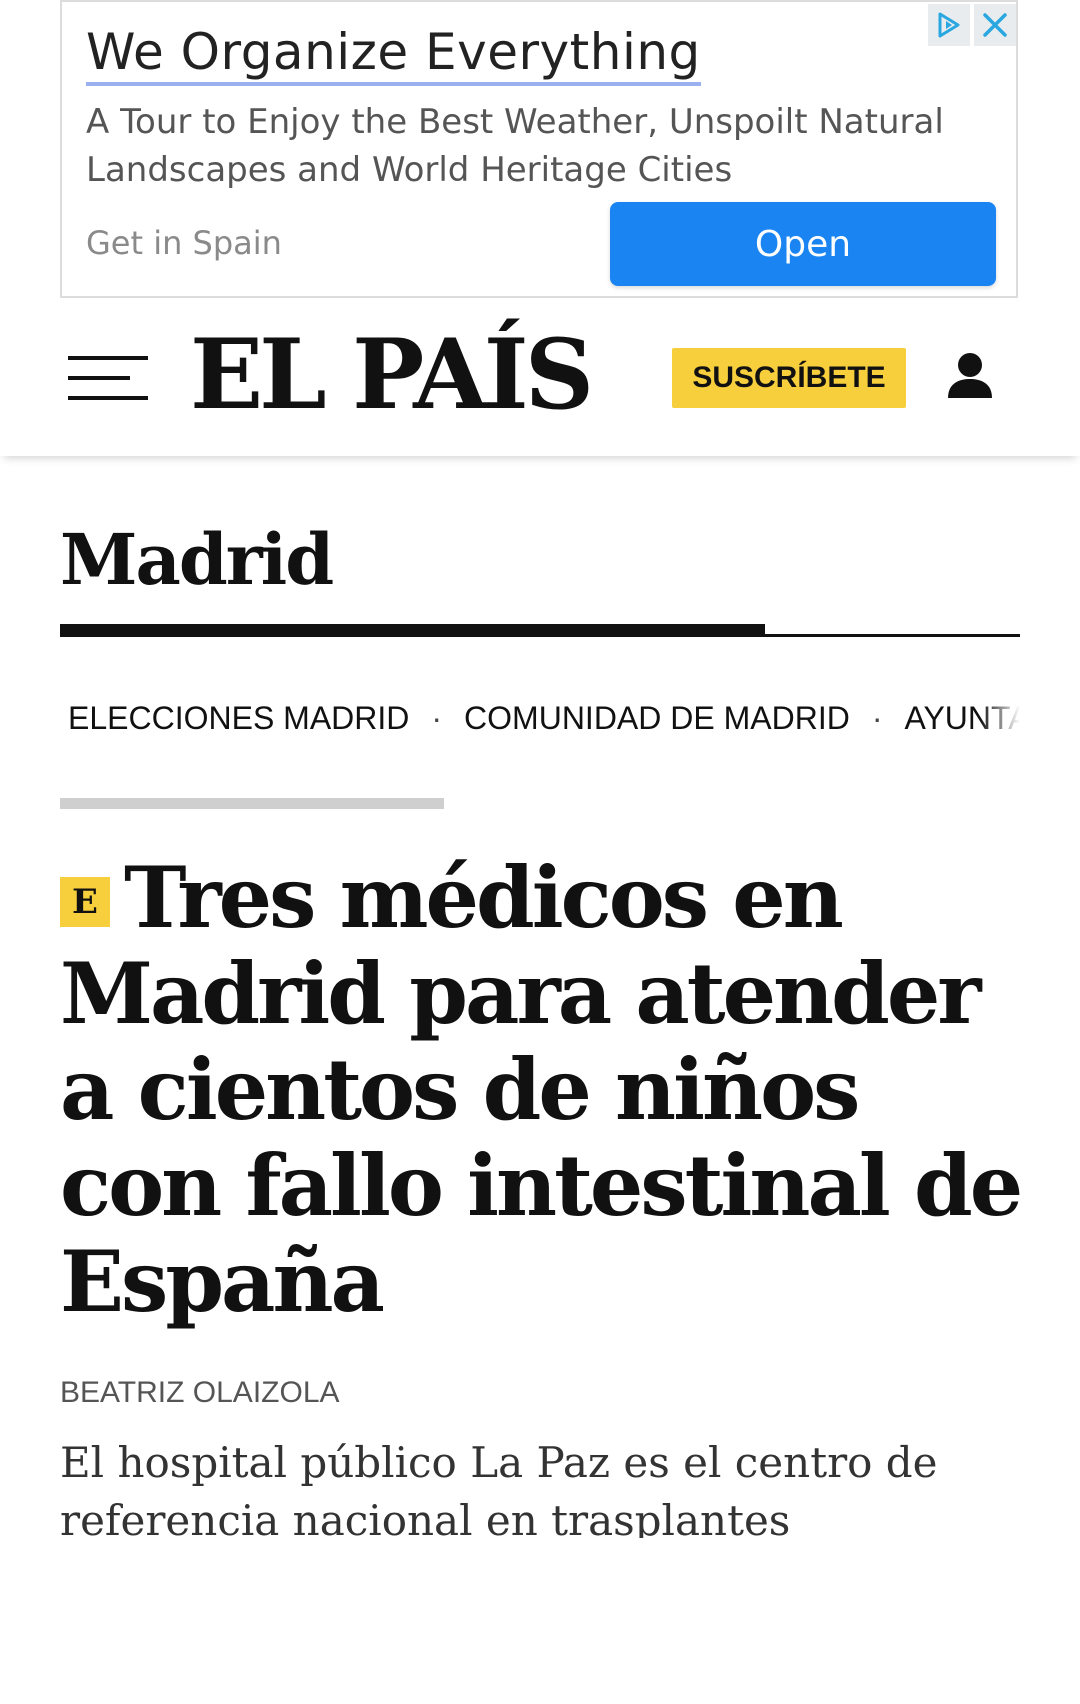  What do you see at coordinates (197, 559) in the screenshot?
I see `section-title: Madrid` at bounding box center [197, 559].